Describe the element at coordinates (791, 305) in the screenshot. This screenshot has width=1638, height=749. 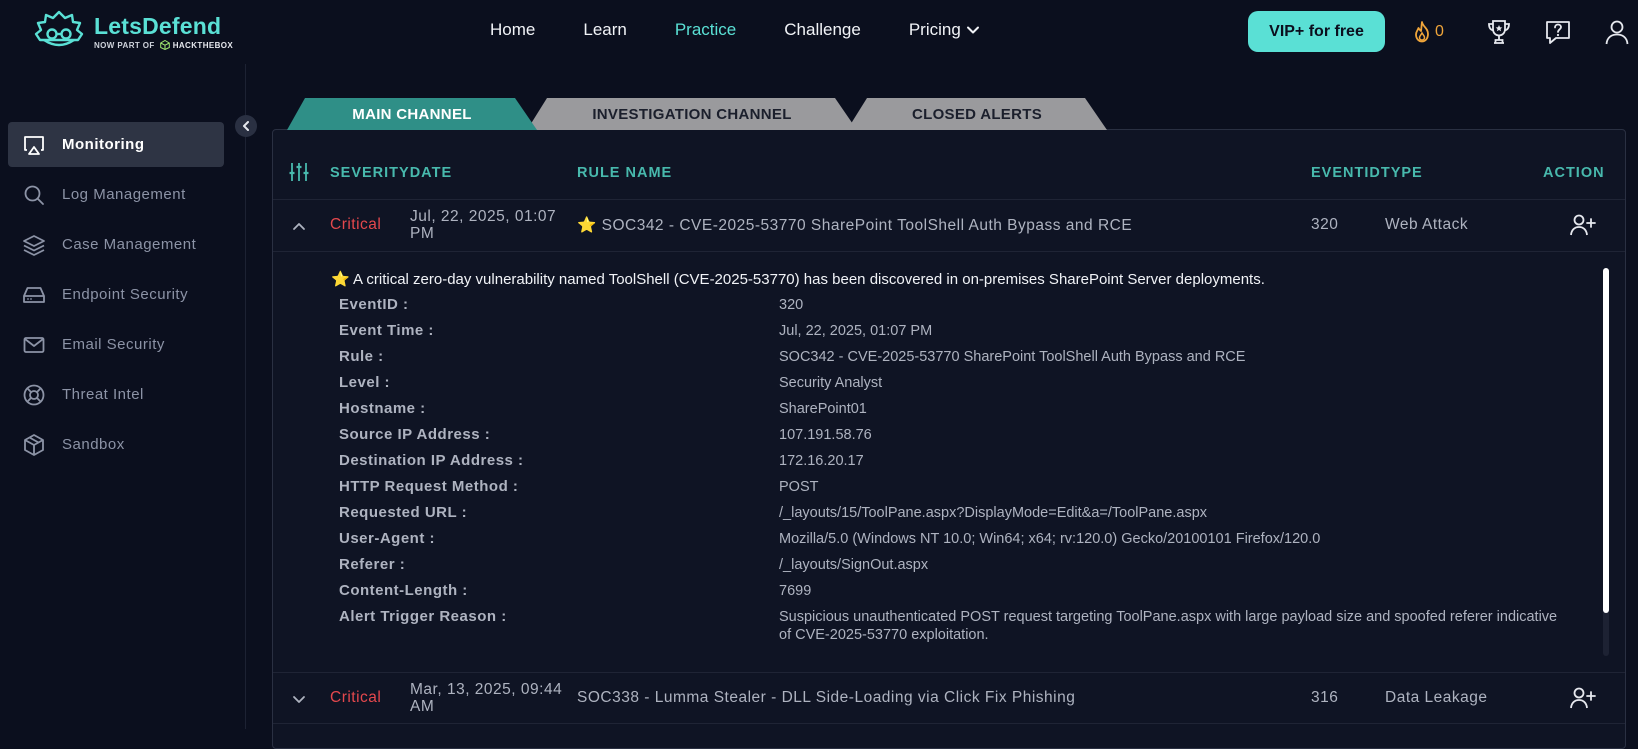
I see `field-value: 320` at that location.